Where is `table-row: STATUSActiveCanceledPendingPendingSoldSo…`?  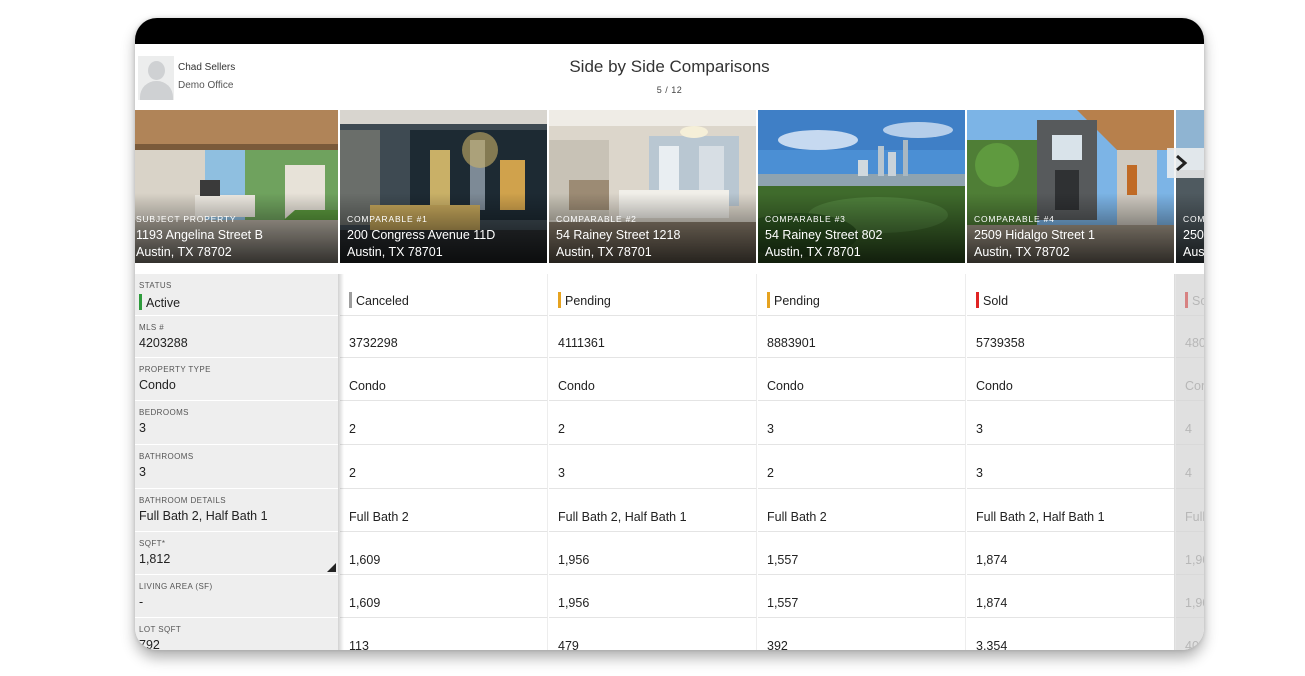
table-row: STATUSActiveCanceledPendingPendingSoldSo… is located at coordinates (669, 295).